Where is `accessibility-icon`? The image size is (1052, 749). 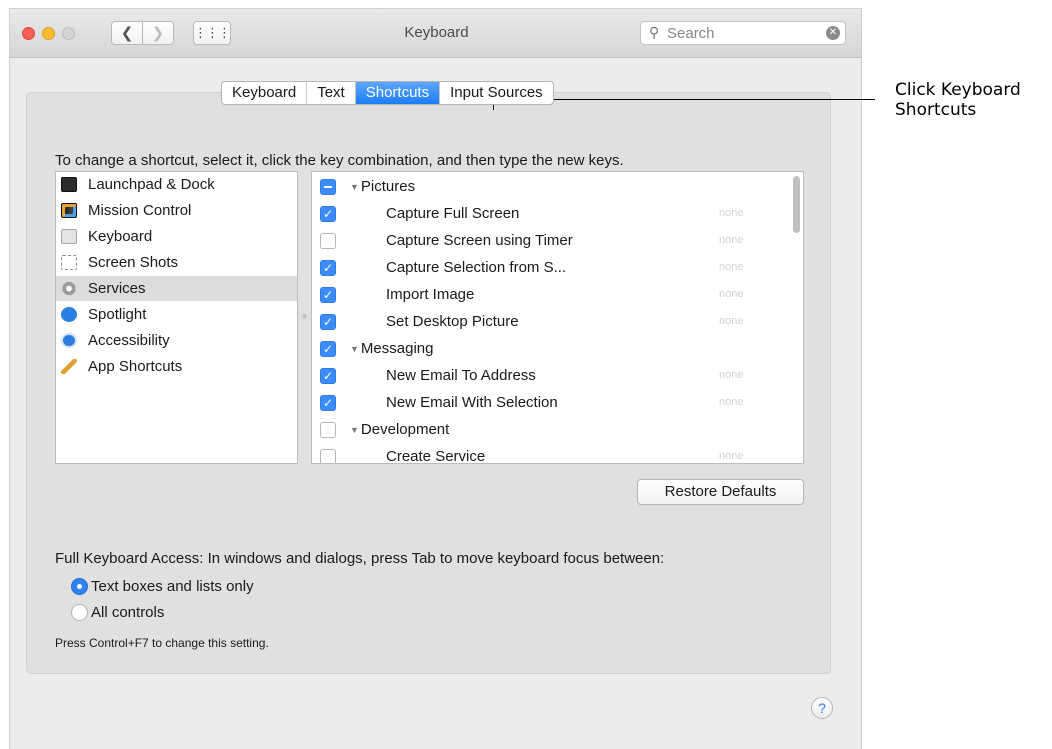
accessibility-icon is located at coordinates (69, 340).